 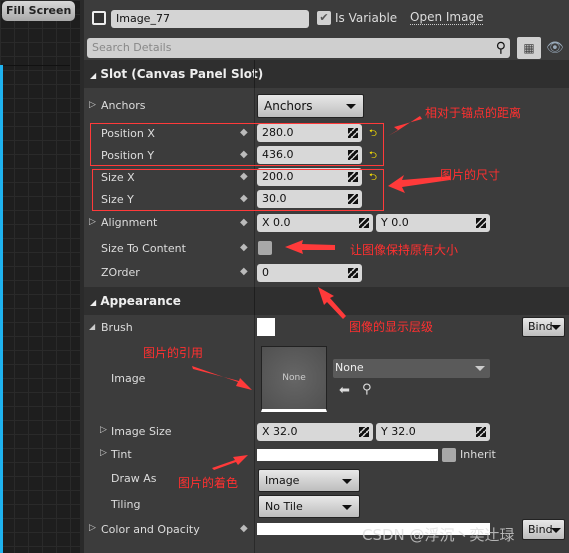 What do you see at coordinates (230, 462) in the screenshot?
I see `arrow-tint` at bounding box center [230, 462].